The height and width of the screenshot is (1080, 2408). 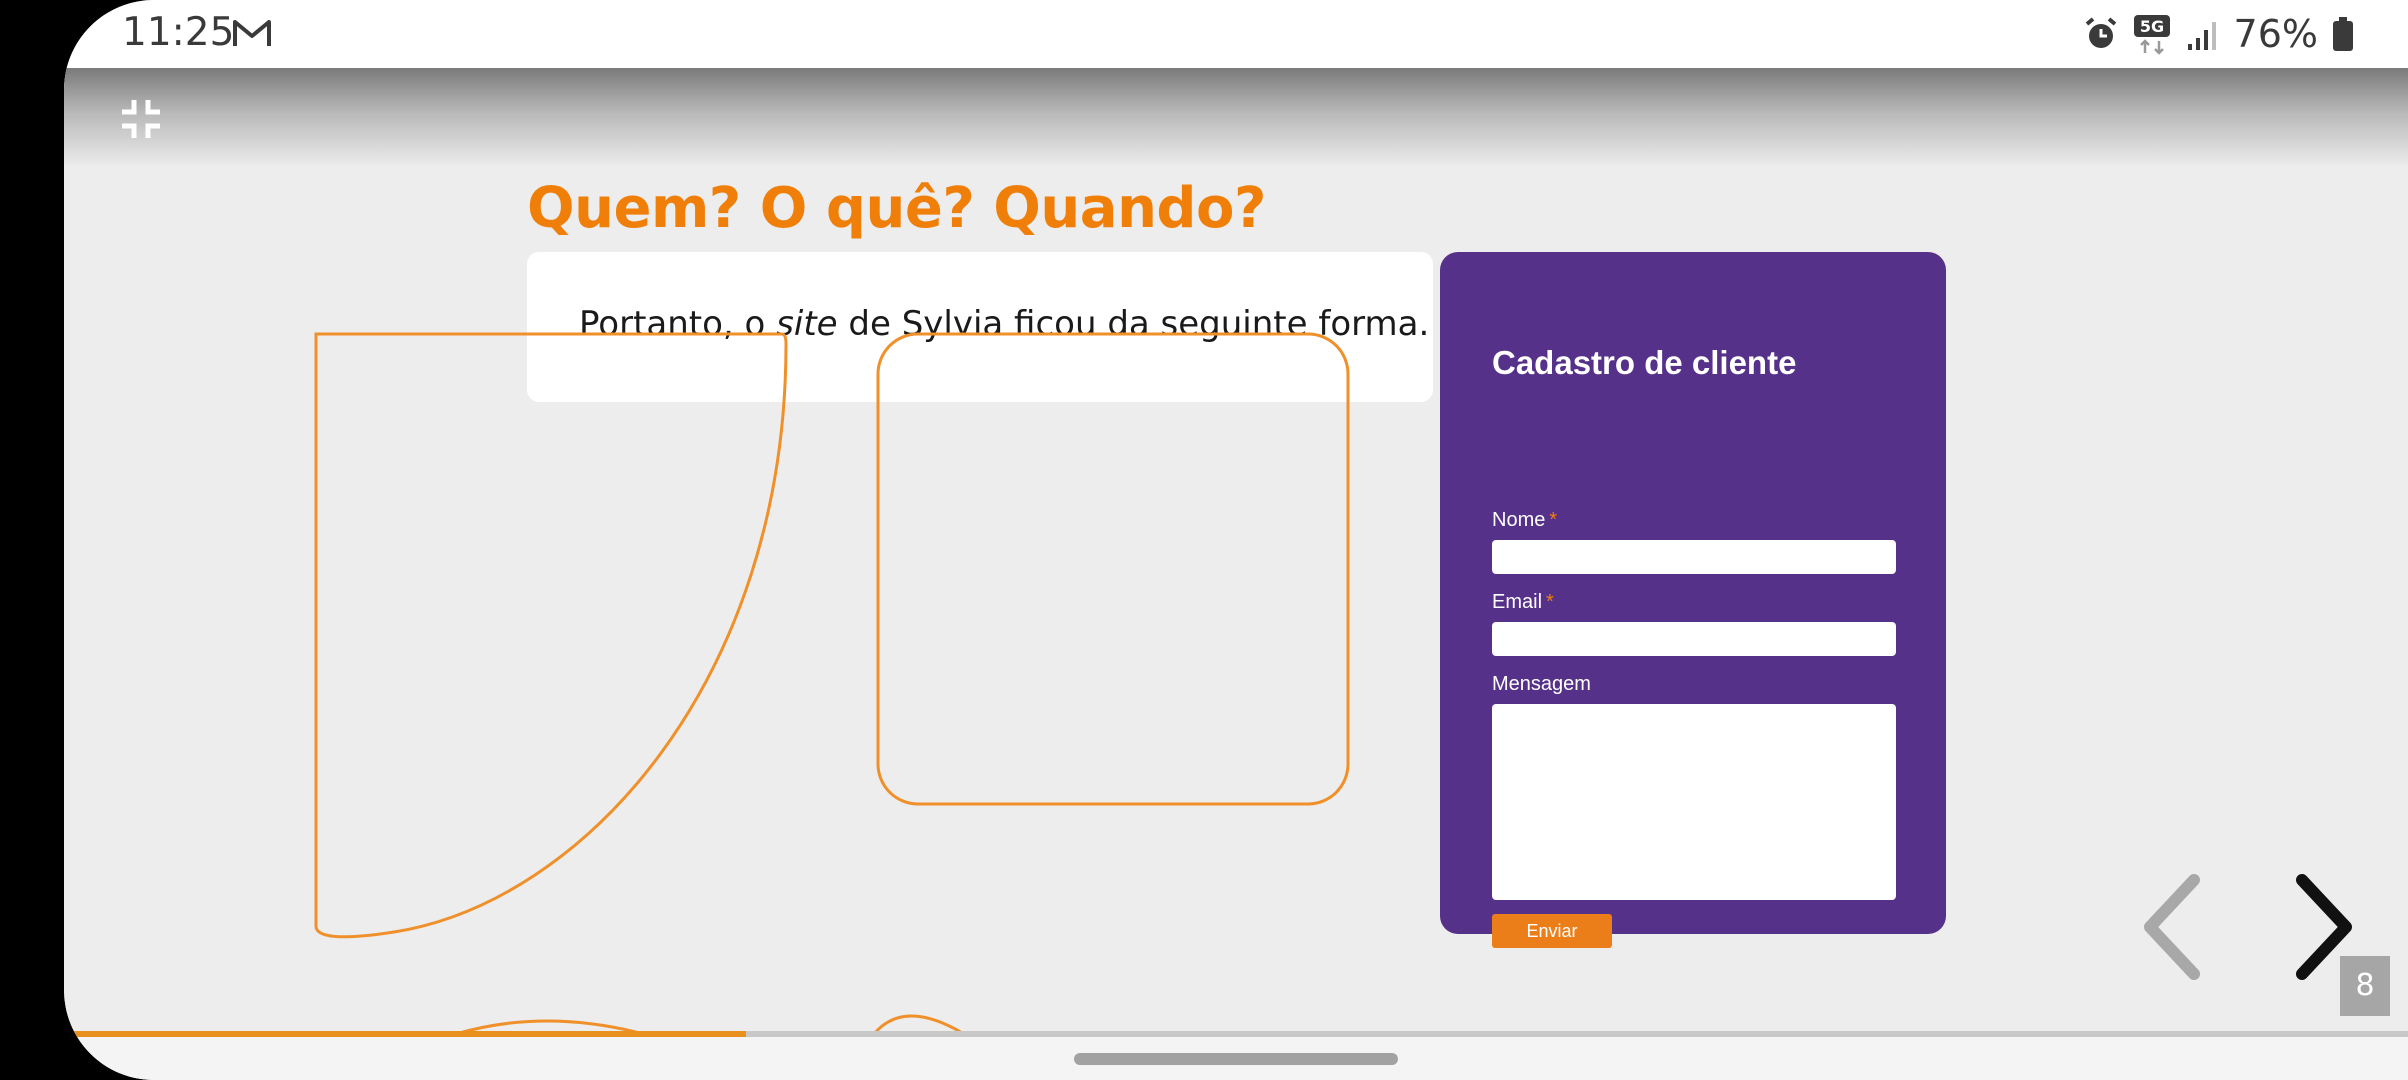 What do you see at coordinates (178, 32) in the screenshot?
I see `status-time: 11:25` at bounding box center [178, 32].